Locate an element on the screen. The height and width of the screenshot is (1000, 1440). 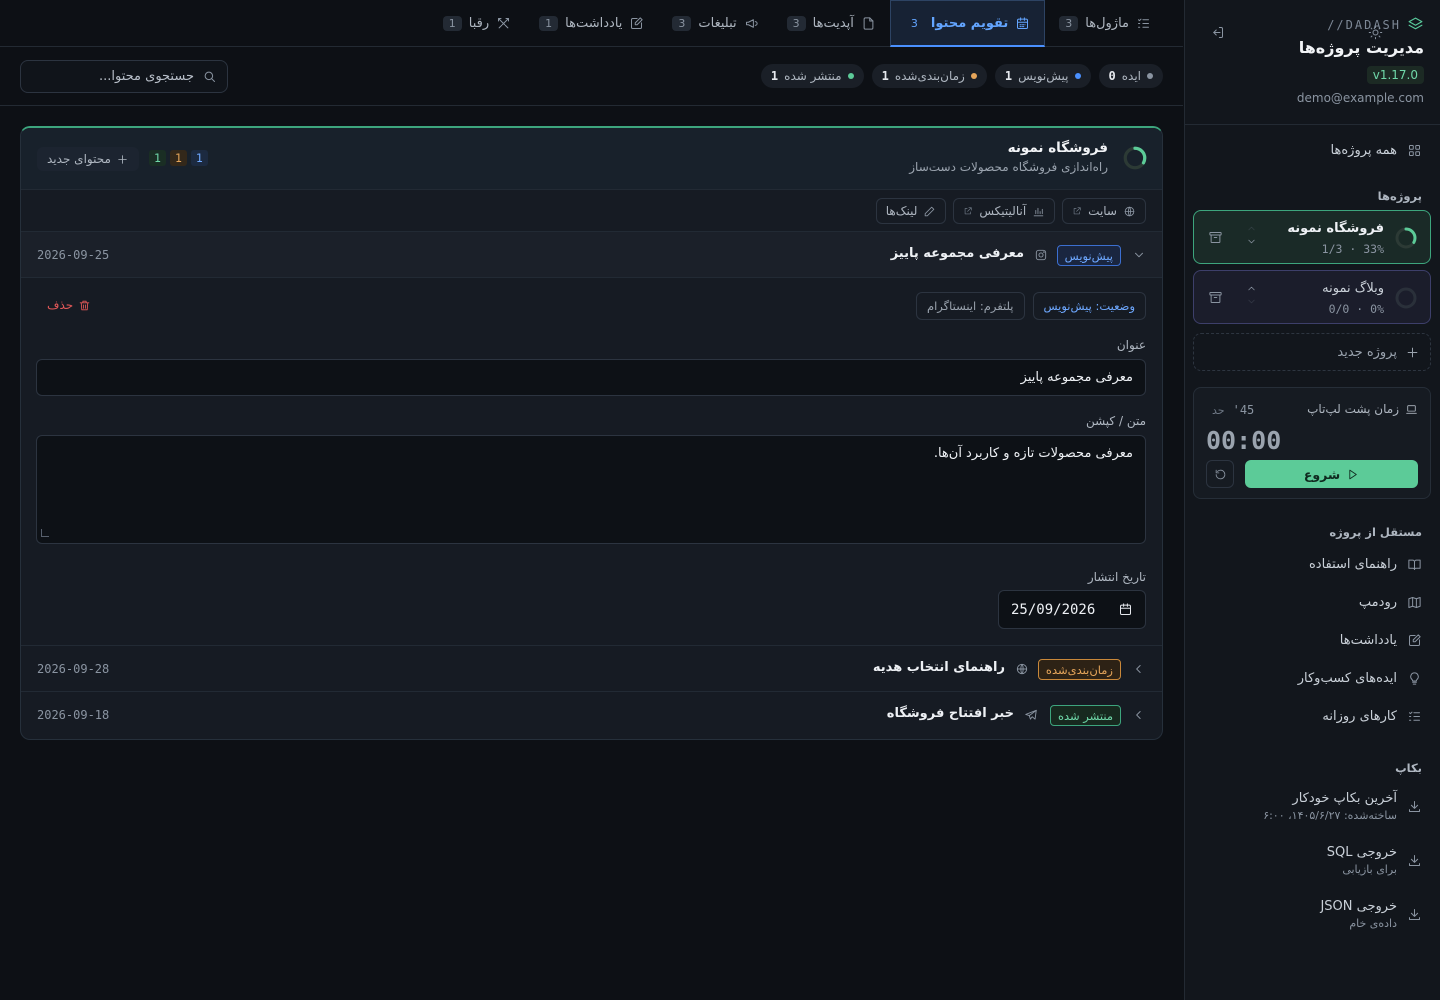
project-subtitle: راه‌اندازی فروشگاه محصولات دست‌ساز is located at coordinates (1008, 167).